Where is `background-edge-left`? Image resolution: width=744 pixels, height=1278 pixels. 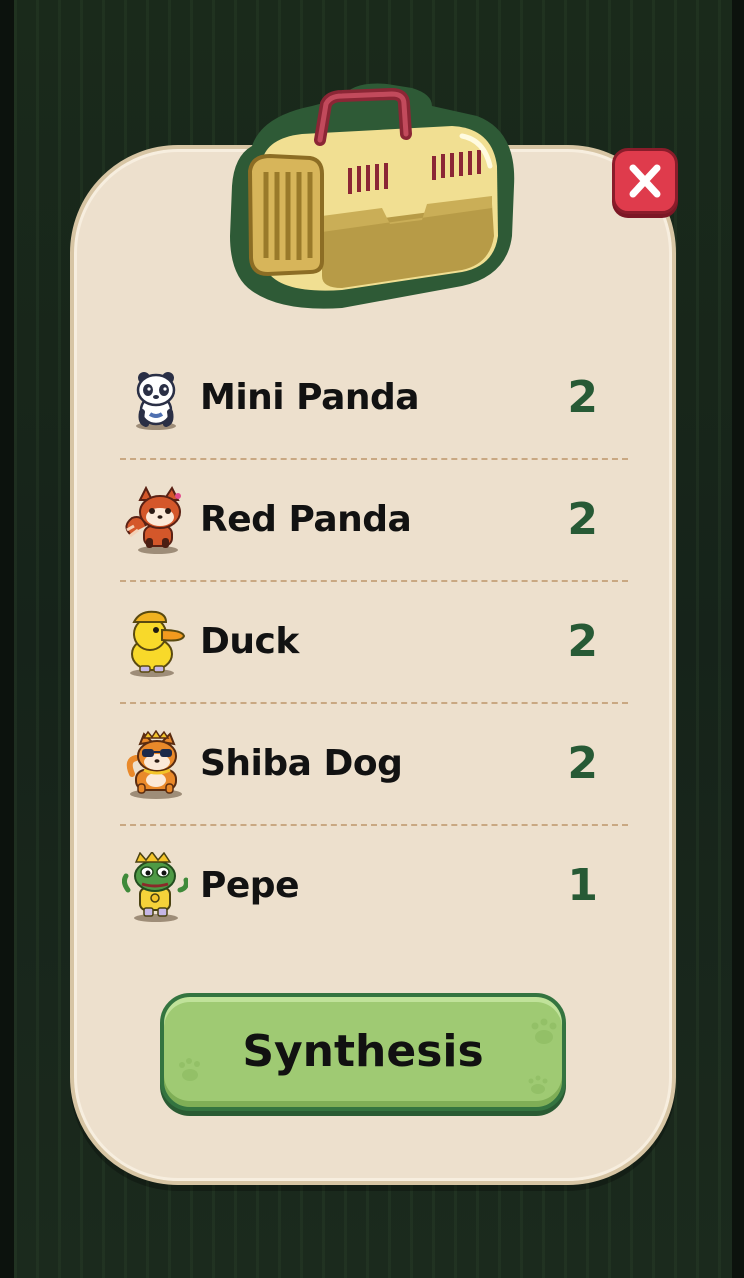
background-edge-left is located at coordinates (7, 639).